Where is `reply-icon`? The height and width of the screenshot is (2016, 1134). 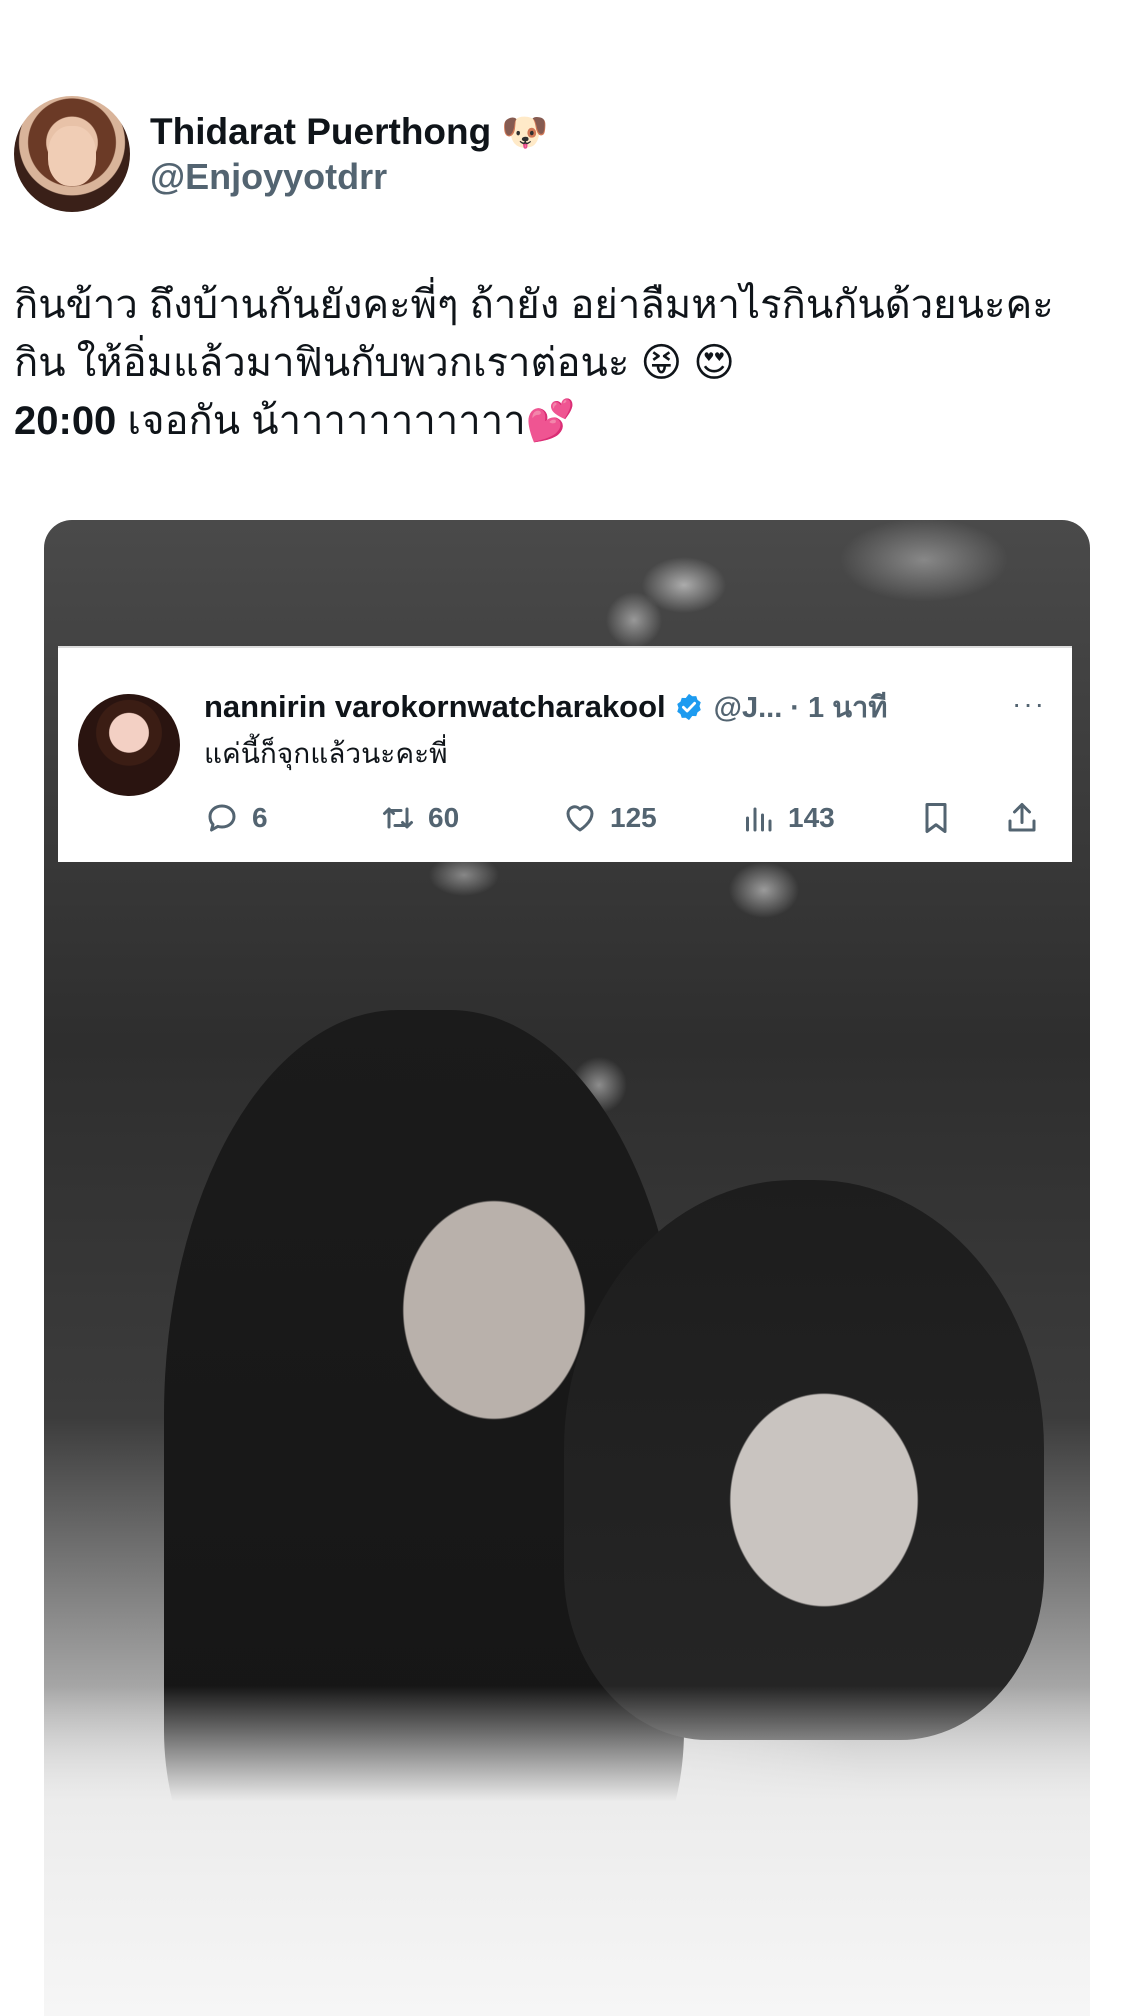
reply-icon is located at coordinates (222, 818).